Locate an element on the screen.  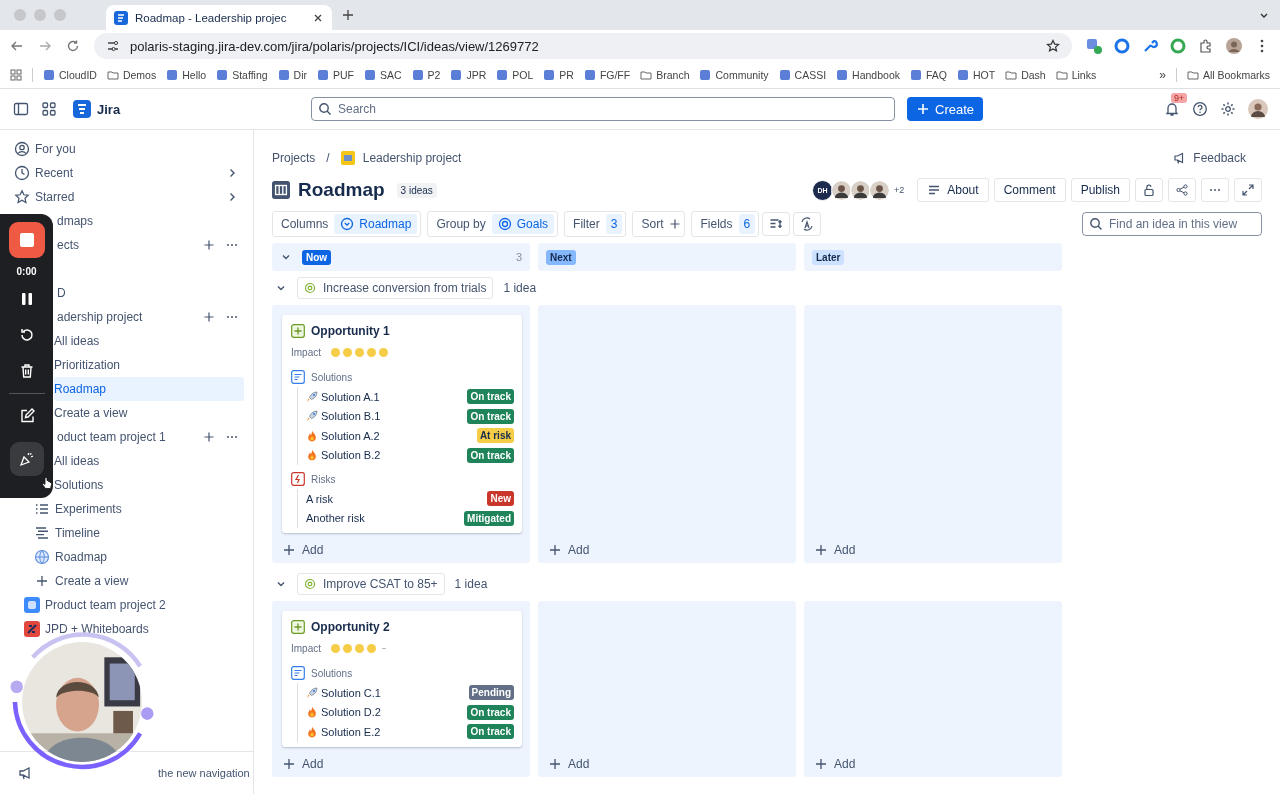
bookmark: POL is located at coordinates (515, 75).